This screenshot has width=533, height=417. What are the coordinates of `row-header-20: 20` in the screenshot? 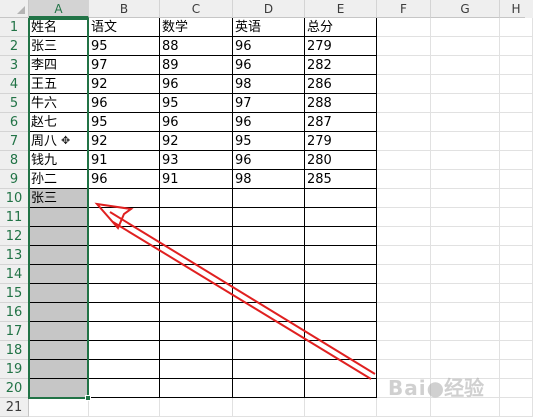 It's located at (14, 388).